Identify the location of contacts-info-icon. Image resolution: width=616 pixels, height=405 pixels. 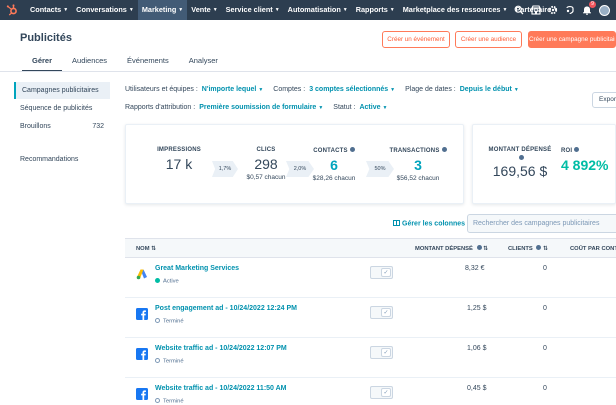
(352, 149).